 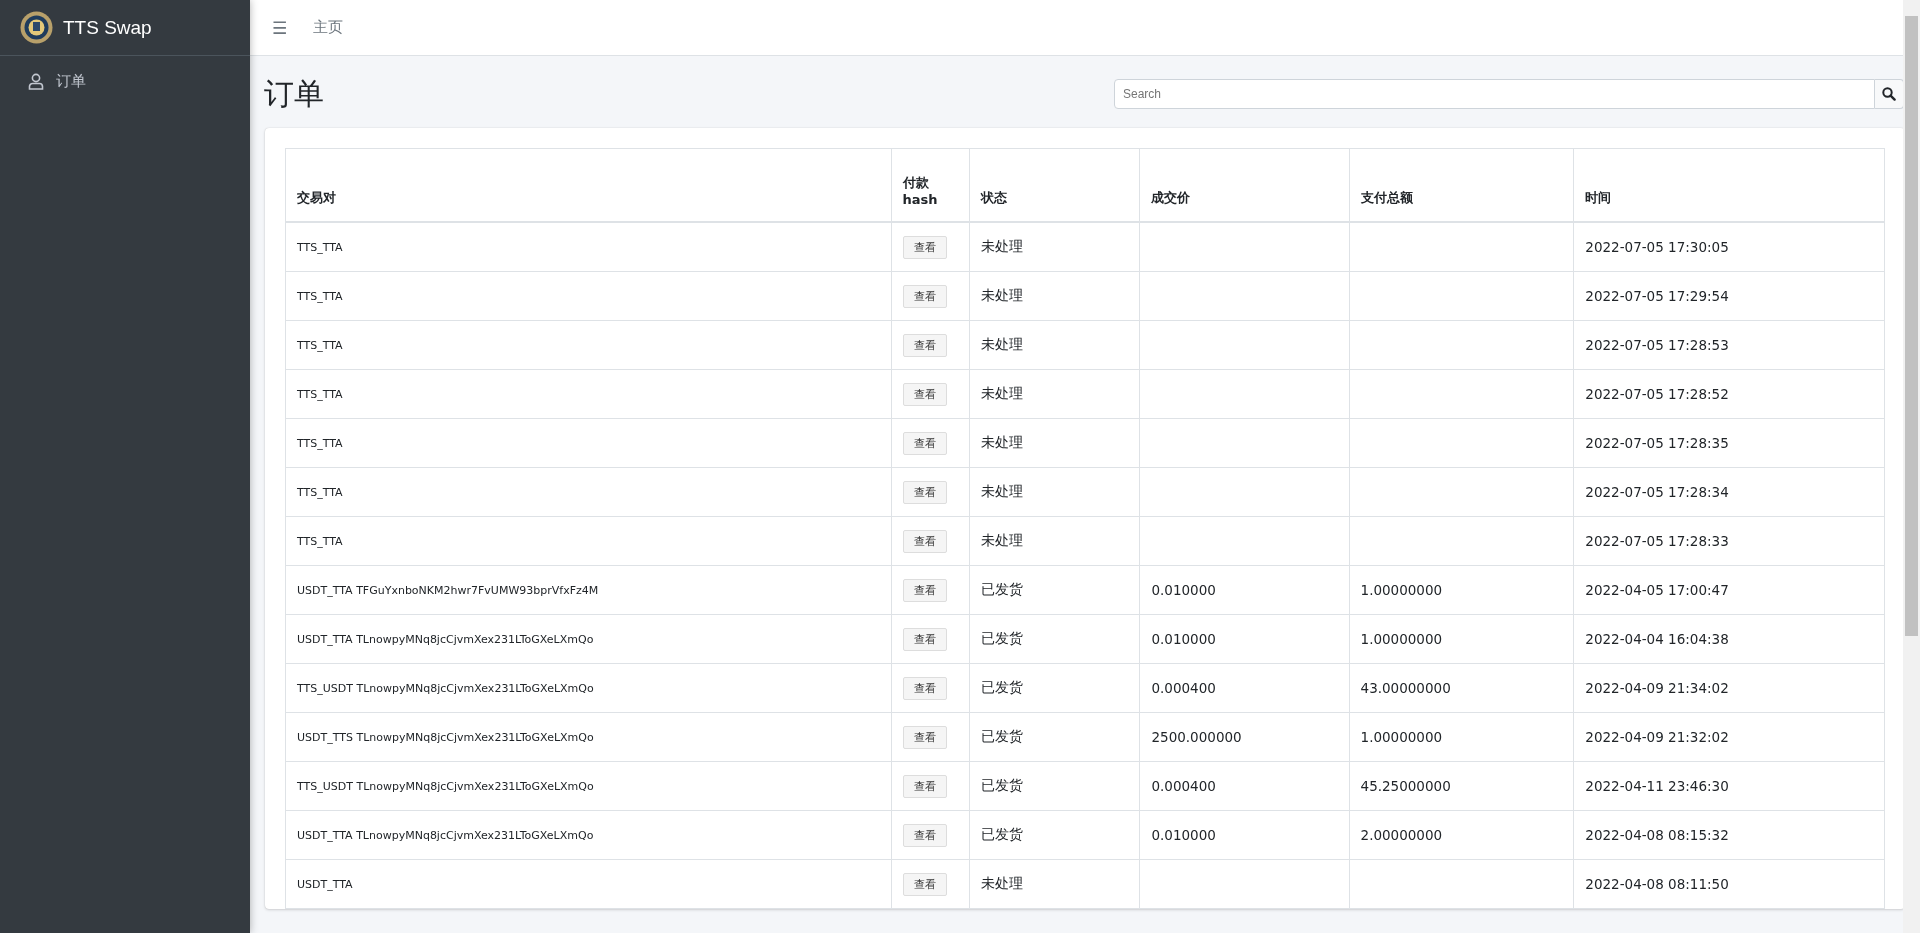 What do you see at coordinates (588, 185) in the screenshot?
I see `column-header: 交易对` at bounding box center [588, 185].